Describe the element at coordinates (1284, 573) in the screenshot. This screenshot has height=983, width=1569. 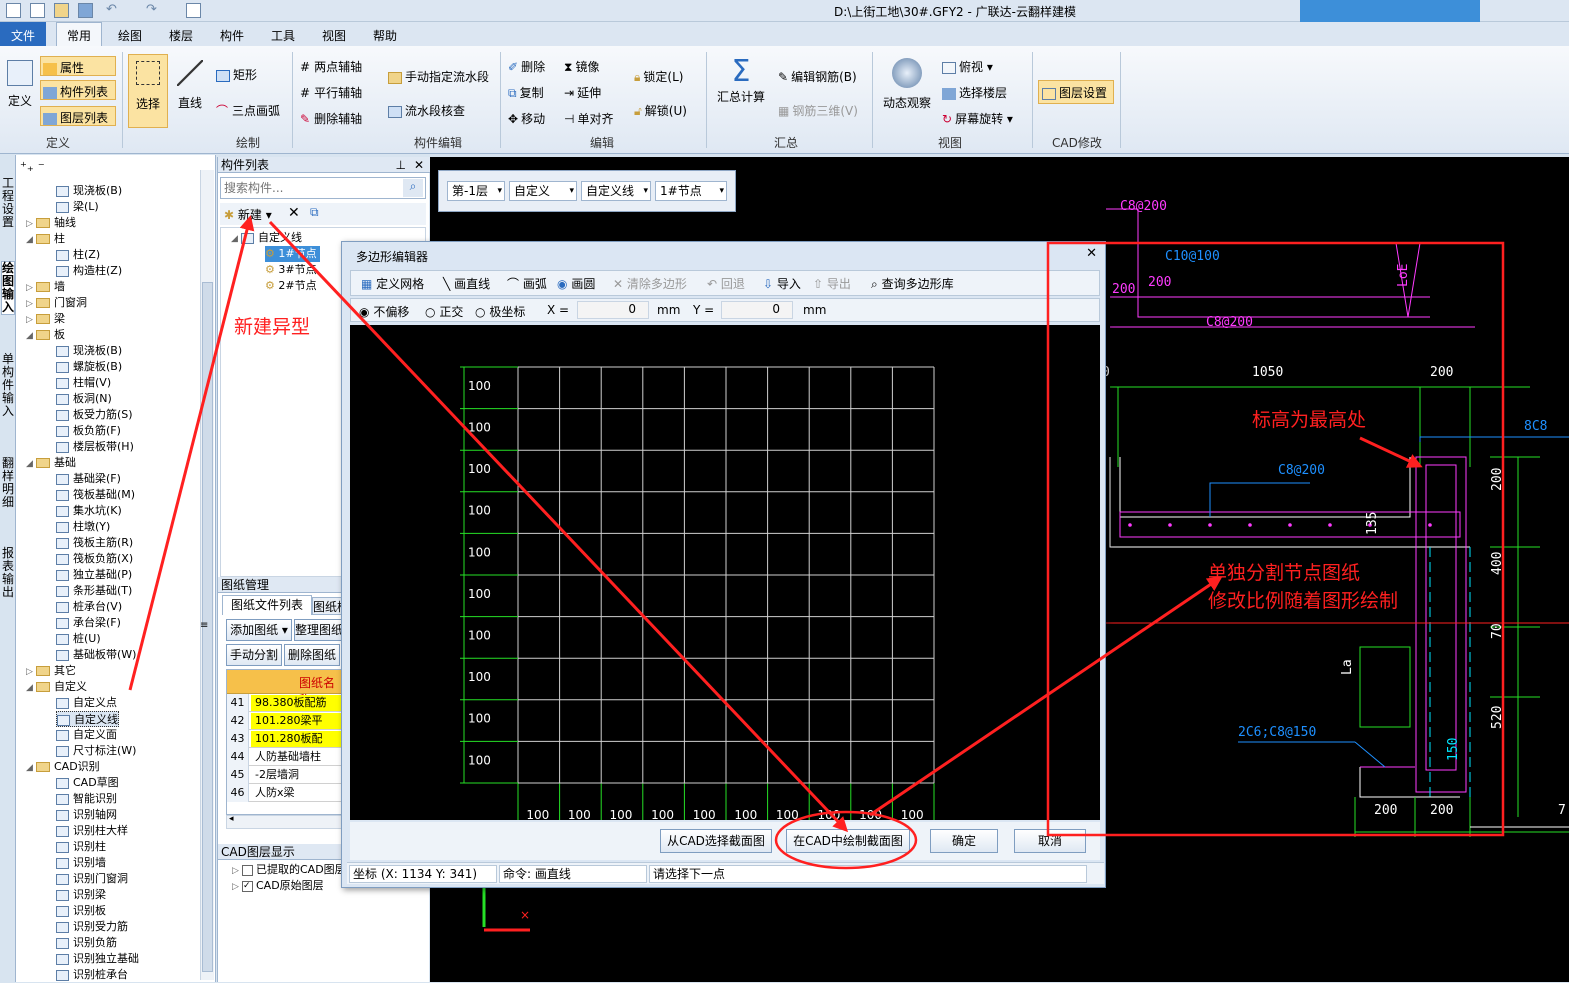
I see `annotation-split-node: 单独分割节点图纸` at that location.